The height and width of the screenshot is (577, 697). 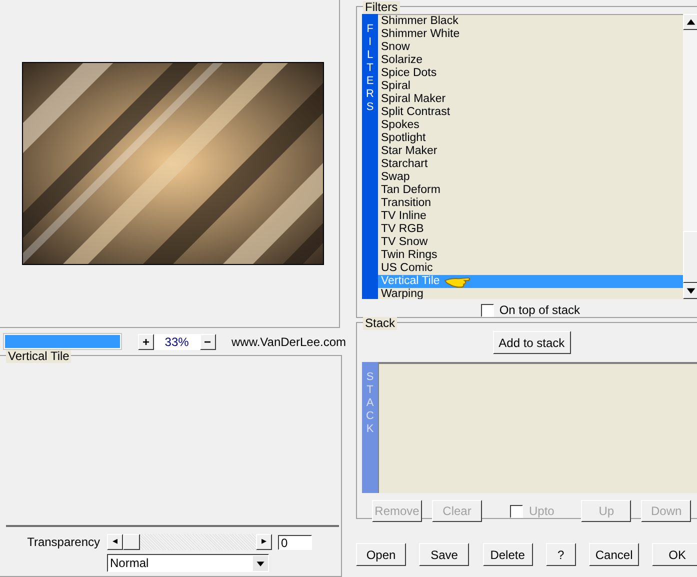 What do you see at coordinates (531, 203) in the screenshot?
I see `filter-item: Transition` at bounding box center [531, 203].